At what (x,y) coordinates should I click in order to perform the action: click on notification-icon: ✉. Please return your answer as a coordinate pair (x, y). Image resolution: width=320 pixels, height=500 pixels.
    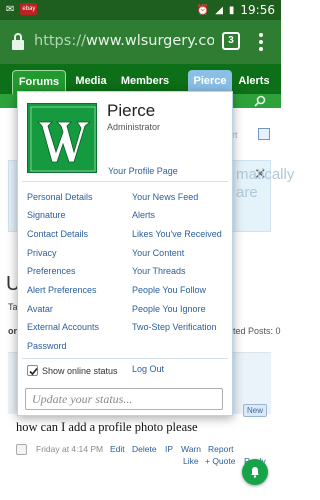
    Looking at the image, I should click on (10, 9).